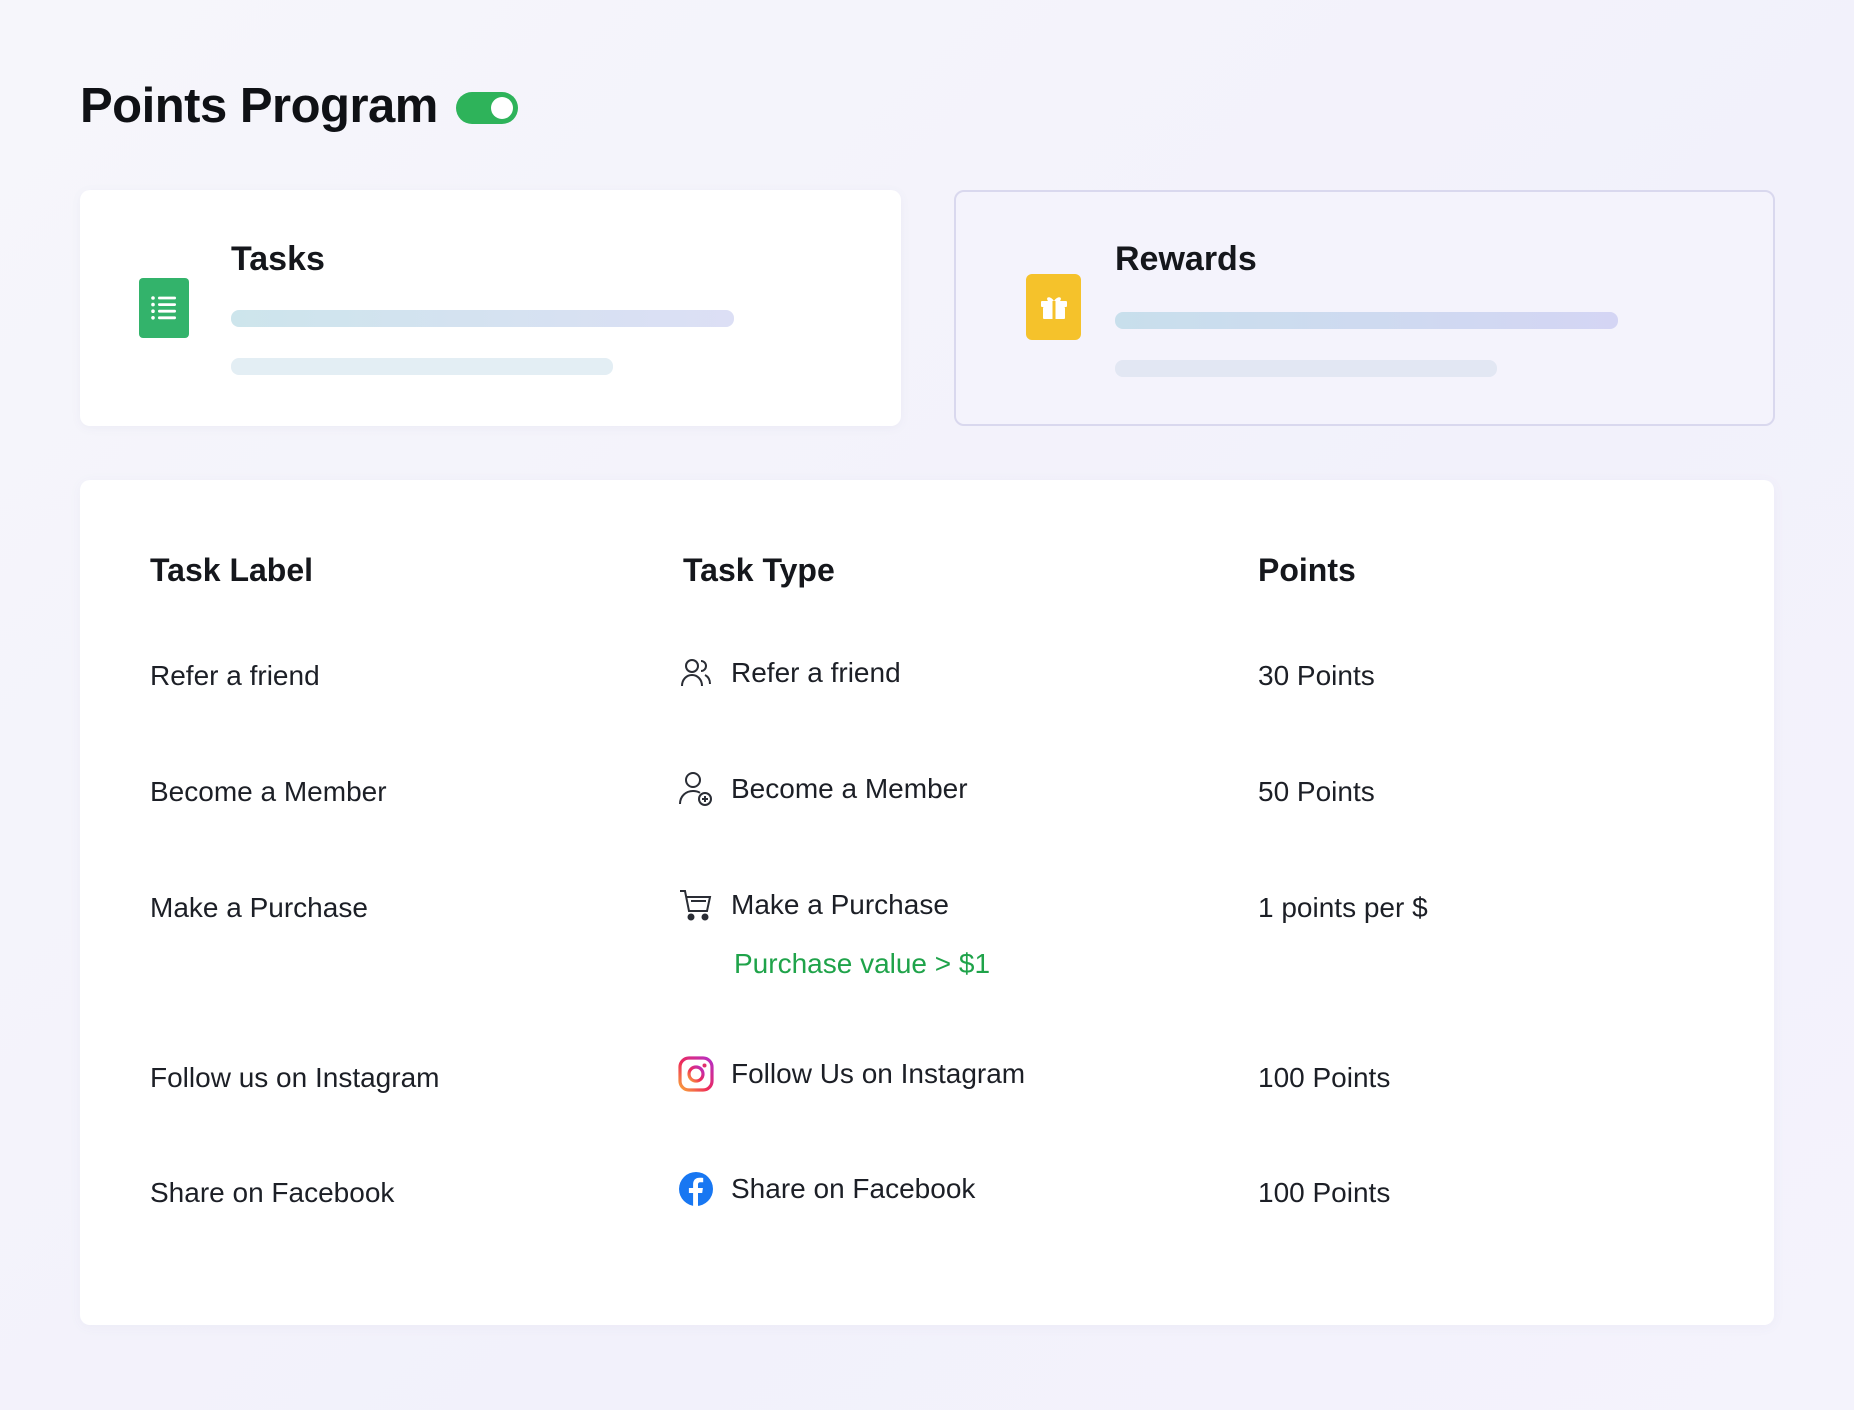 The width and height of the screenshot is (1854, 1410). Describe the element at coordinates (696, 905) in the screenshot. I see `cart-icon` at that location.